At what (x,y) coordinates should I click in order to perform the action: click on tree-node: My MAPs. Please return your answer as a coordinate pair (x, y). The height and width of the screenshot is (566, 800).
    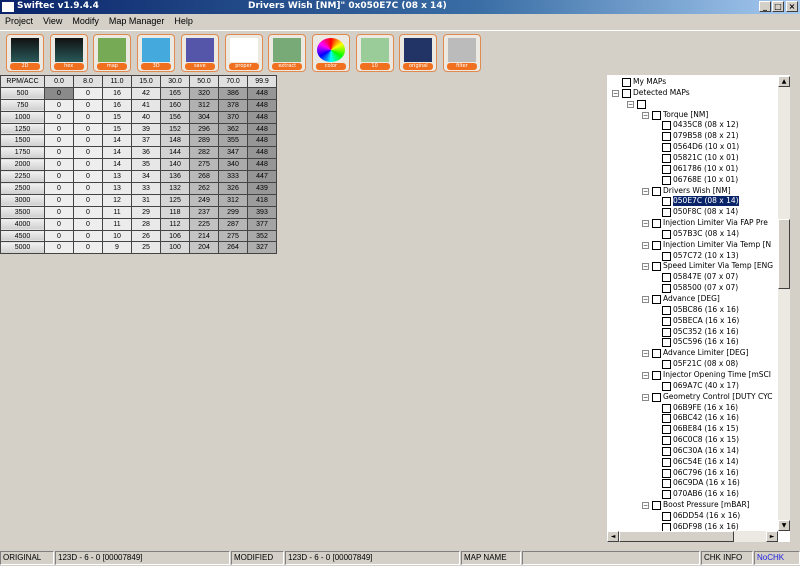
    Looking at the image, I should click on (698, 82).